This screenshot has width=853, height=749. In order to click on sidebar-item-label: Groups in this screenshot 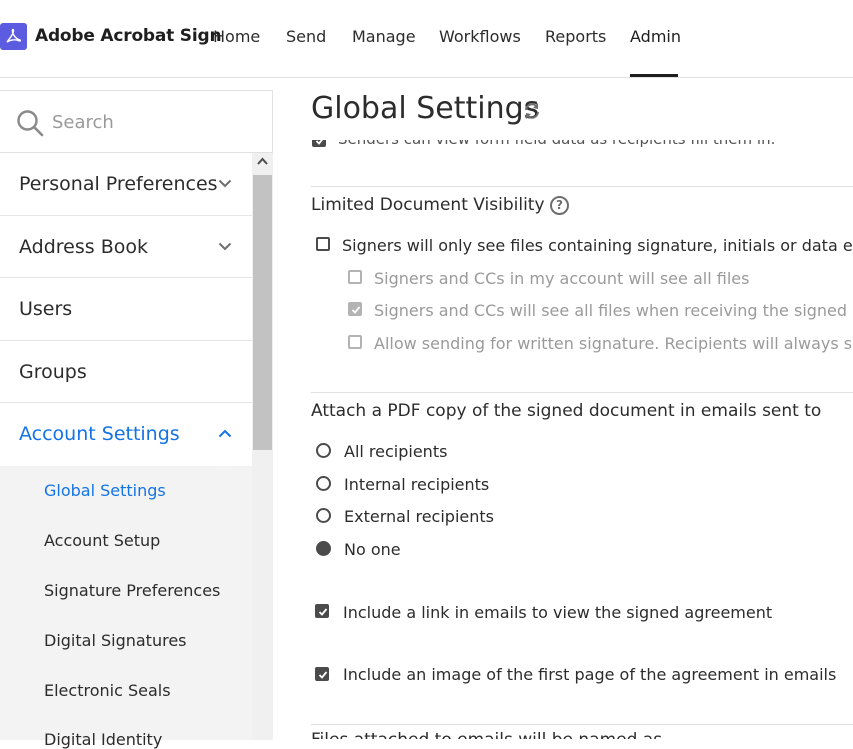, I will do `click(53, 371)`.